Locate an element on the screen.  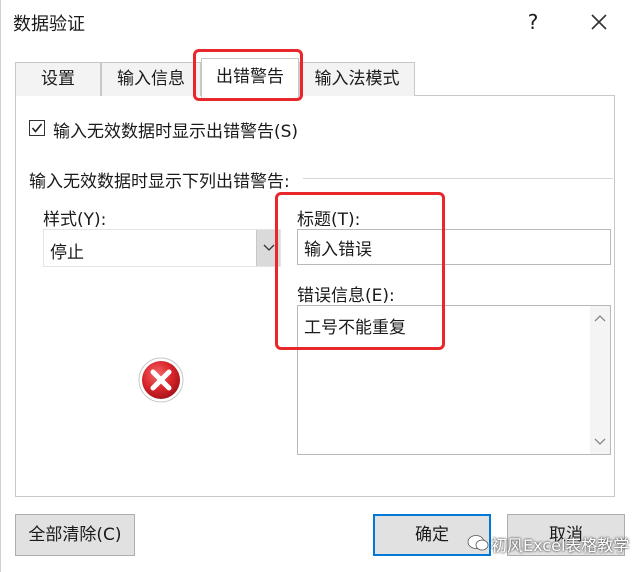
dropdown-arrow-button is located at coordinates (268, 248).